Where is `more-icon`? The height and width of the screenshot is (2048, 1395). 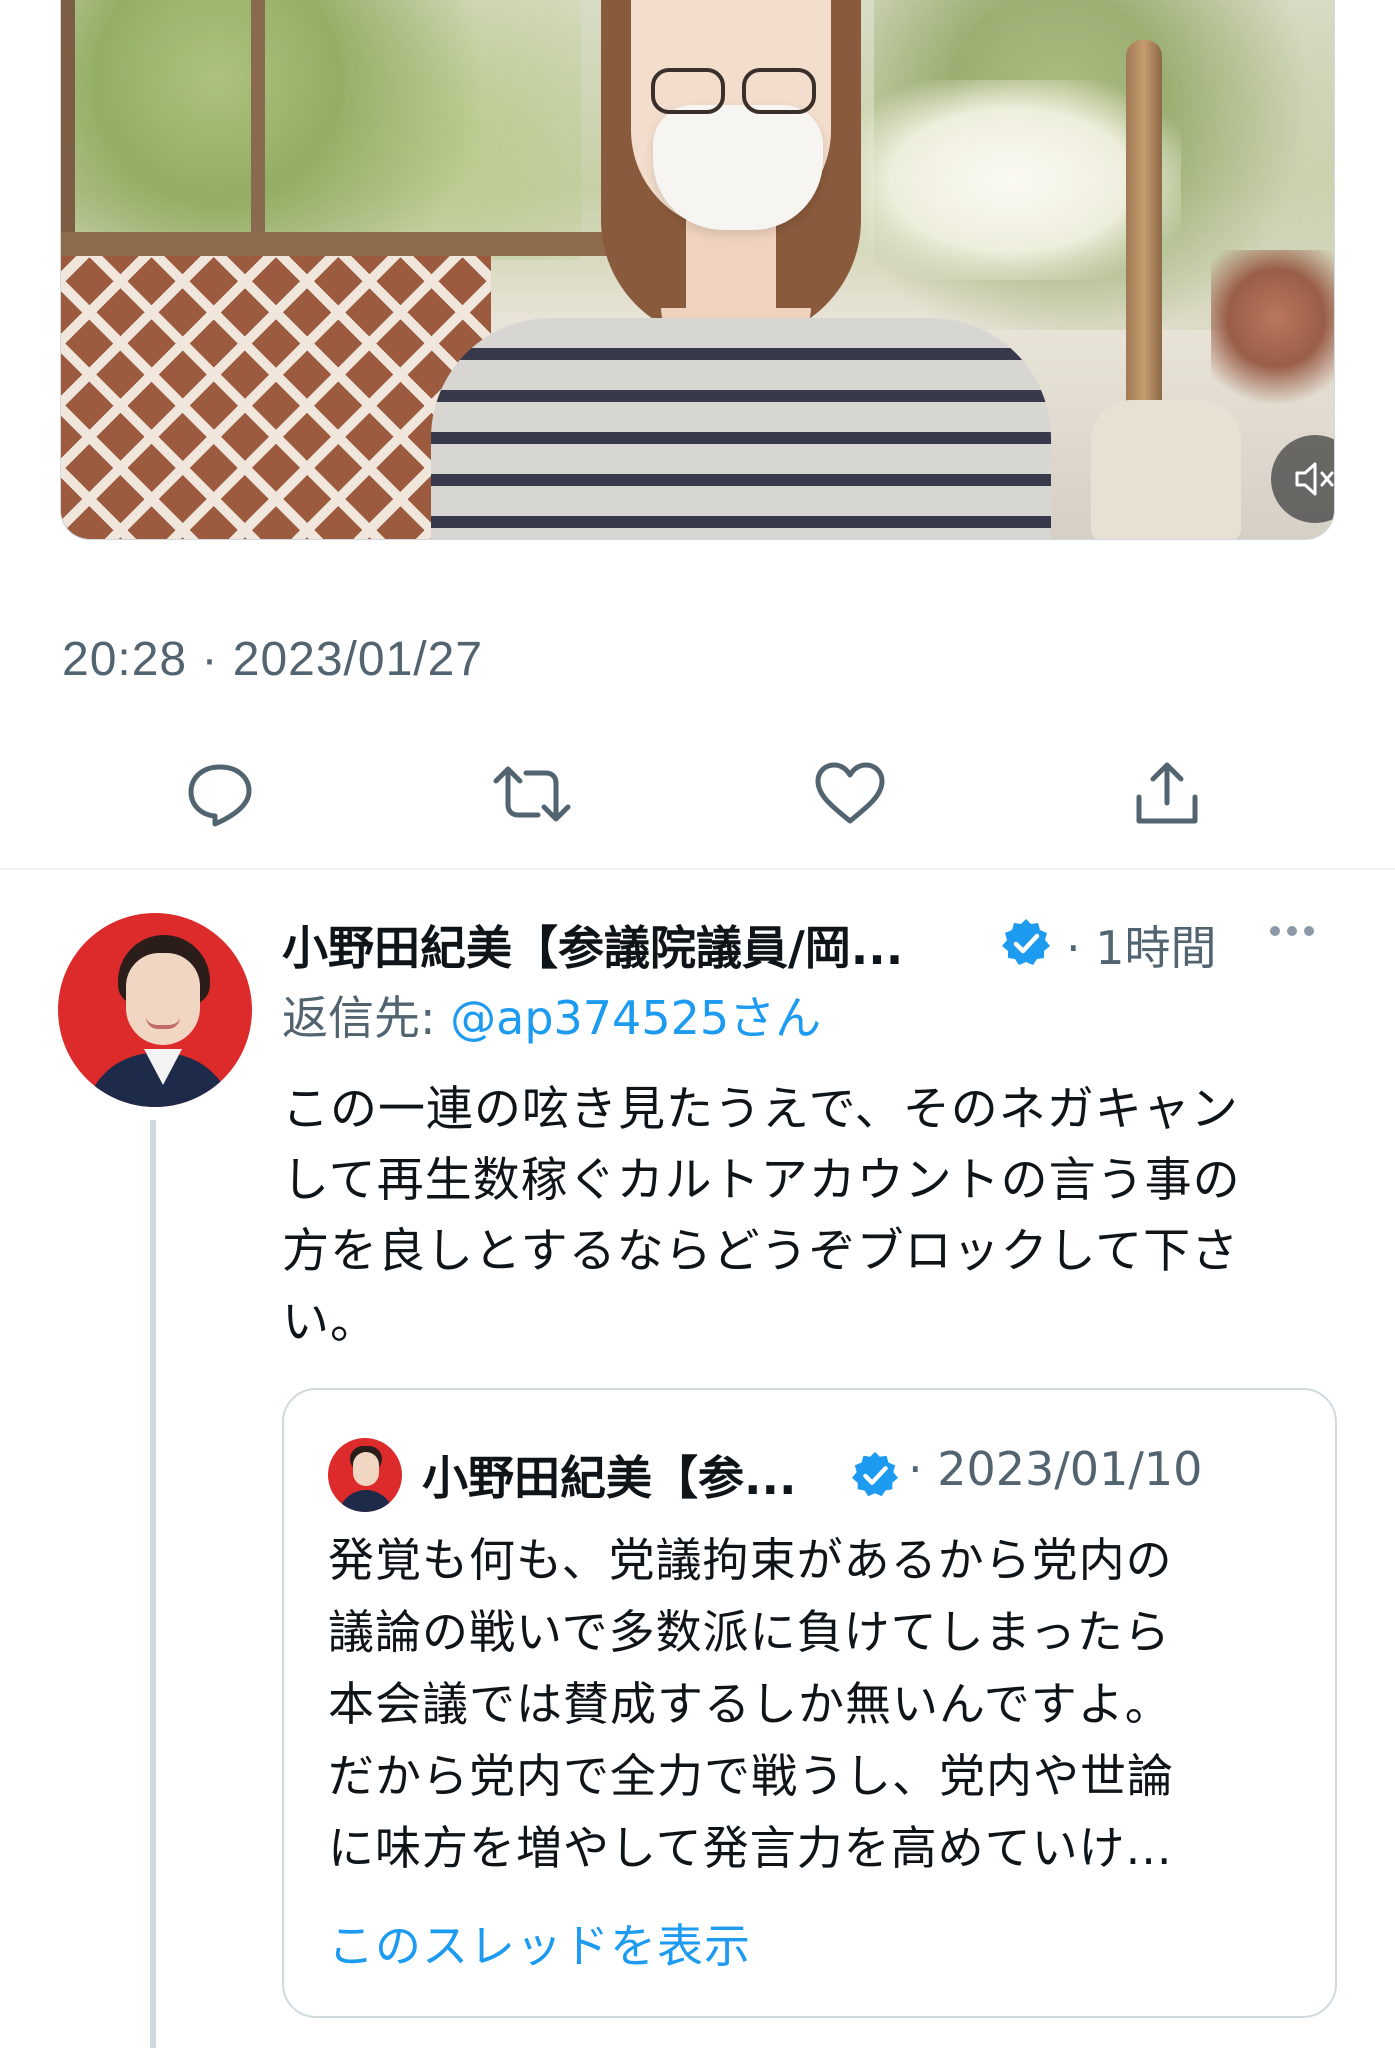
more-icon is located at coordinates (1292, 931).